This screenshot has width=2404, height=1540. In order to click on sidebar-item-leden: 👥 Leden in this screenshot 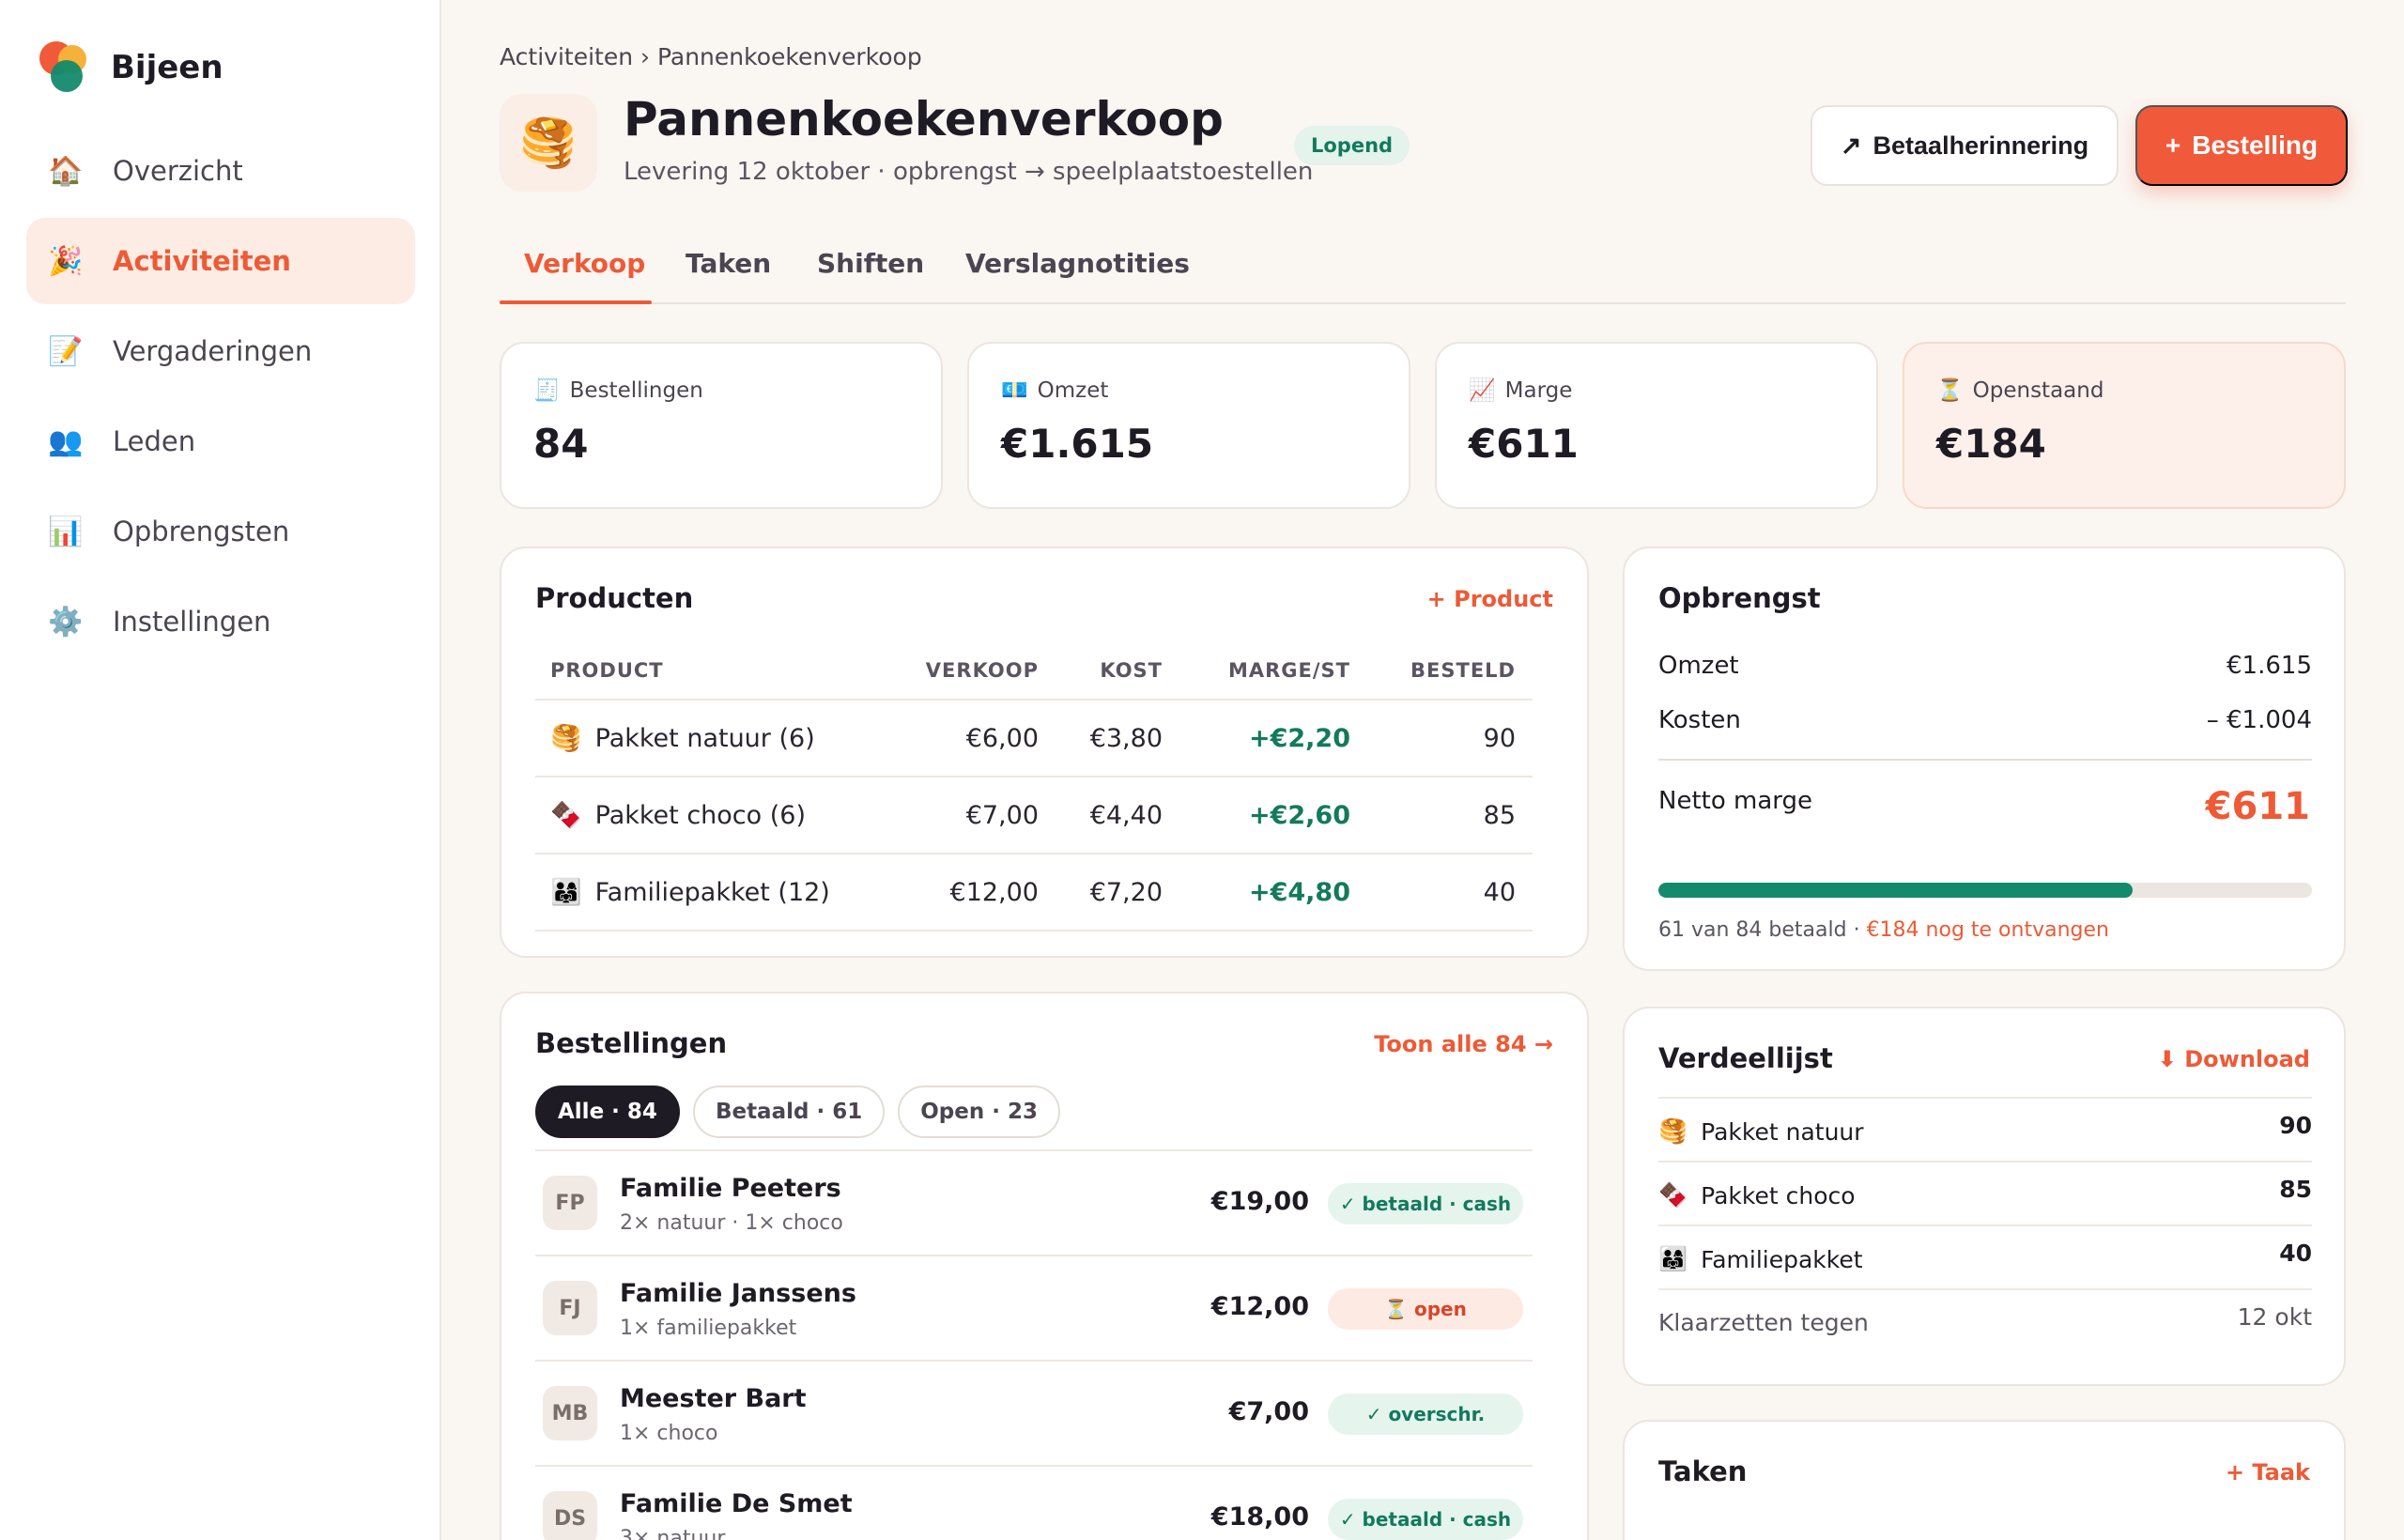, I will do `click(220, 441)`.